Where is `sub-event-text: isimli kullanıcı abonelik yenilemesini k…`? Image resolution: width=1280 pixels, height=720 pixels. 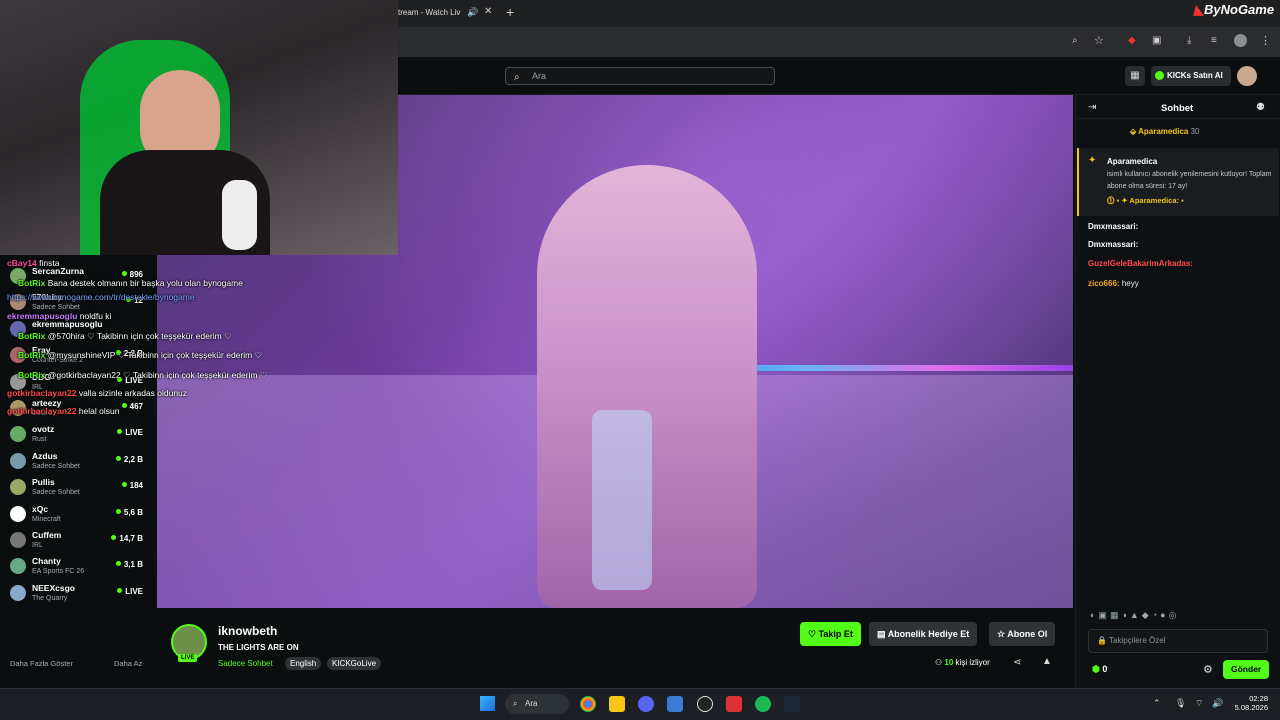 sub-event-text: isimli kullanıcı abonelik yenilemesini k… is located at coordinates (1189, 180).